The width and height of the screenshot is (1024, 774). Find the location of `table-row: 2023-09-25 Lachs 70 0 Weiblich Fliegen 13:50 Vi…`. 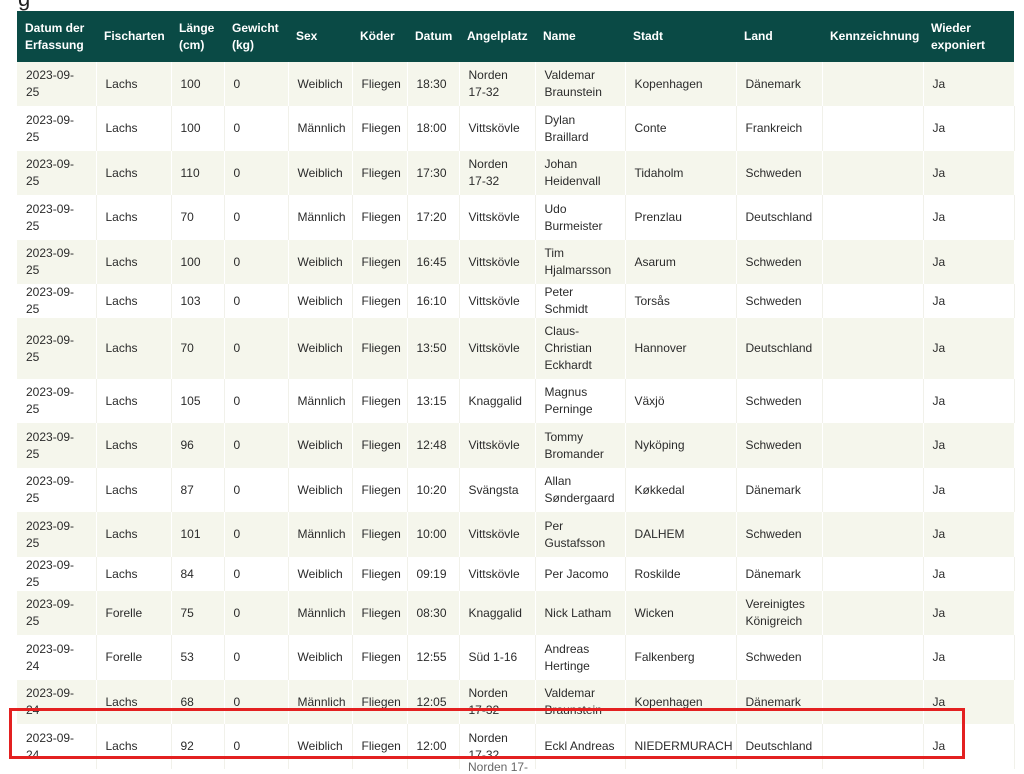

table-row: 2023-09-25 Lachs 70 0 Weiblich Fliegen 13:50 Vi… is located at coordinates (516, 348).